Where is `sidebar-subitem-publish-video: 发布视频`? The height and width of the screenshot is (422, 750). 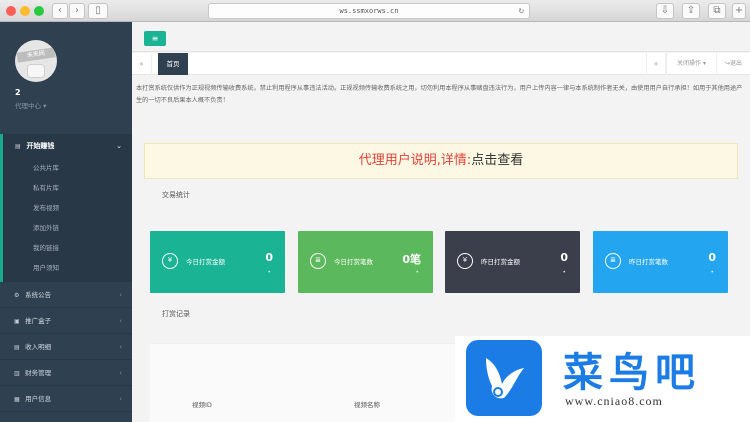 sidebar-subitem-publish-video: 发布视频 is located at coordinates (67, 208).